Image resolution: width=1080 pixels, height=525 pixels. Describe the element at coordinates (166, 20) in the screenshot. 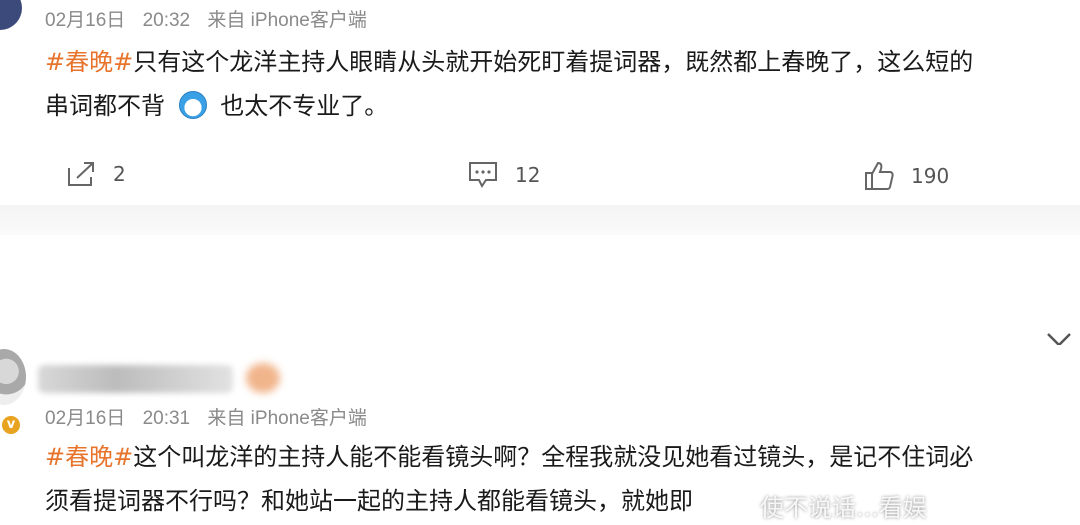

I see `post-time: 20:32` at that location.